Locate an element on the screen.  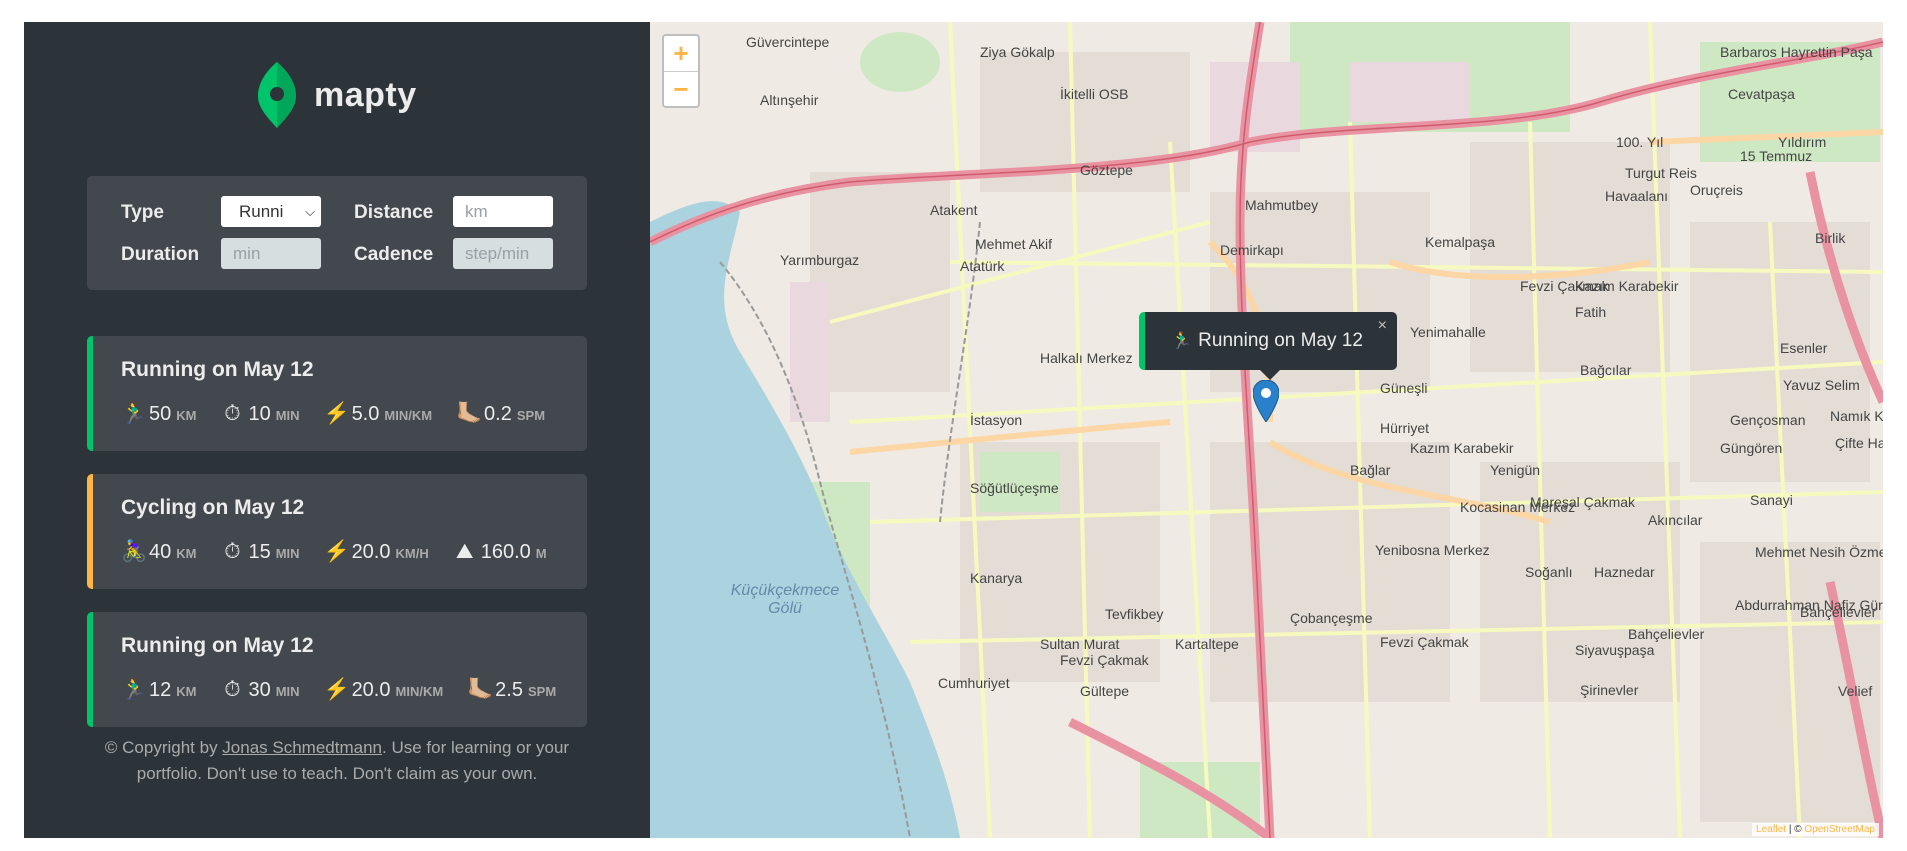
distance-value: 12 is located at coordinates (160, 690).